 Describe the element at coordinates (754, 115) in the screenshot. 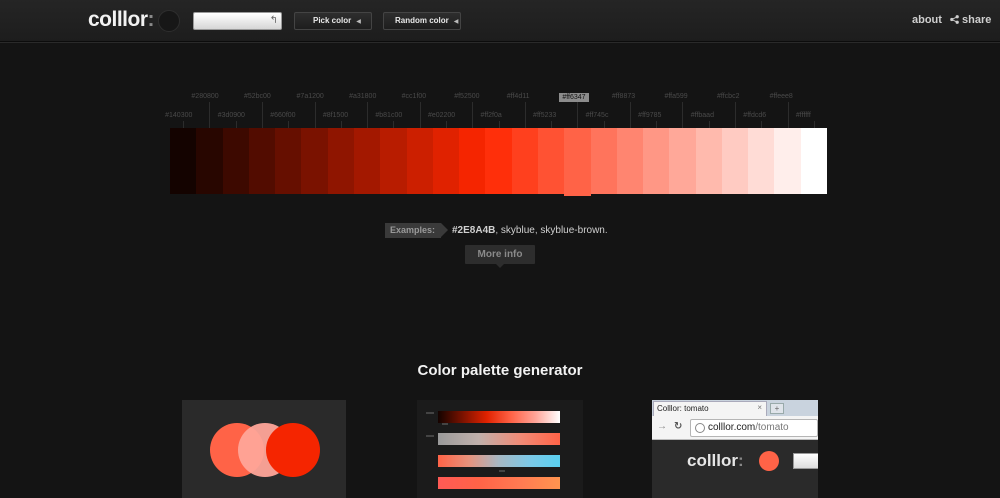

I see `hex-label: #ffdcd6` at that location.